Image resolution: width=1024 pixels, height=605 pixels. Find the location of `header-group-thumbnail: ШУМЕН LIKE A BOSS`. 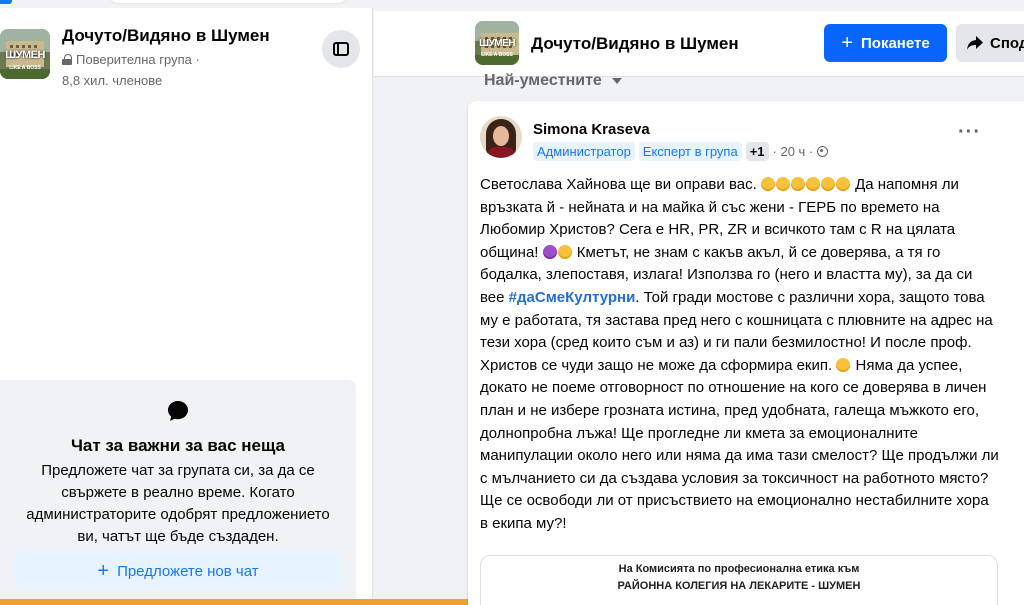

header-group-thumbnail: ШУМЕН LIKE A BOSS is located at coordinates (497, 43).